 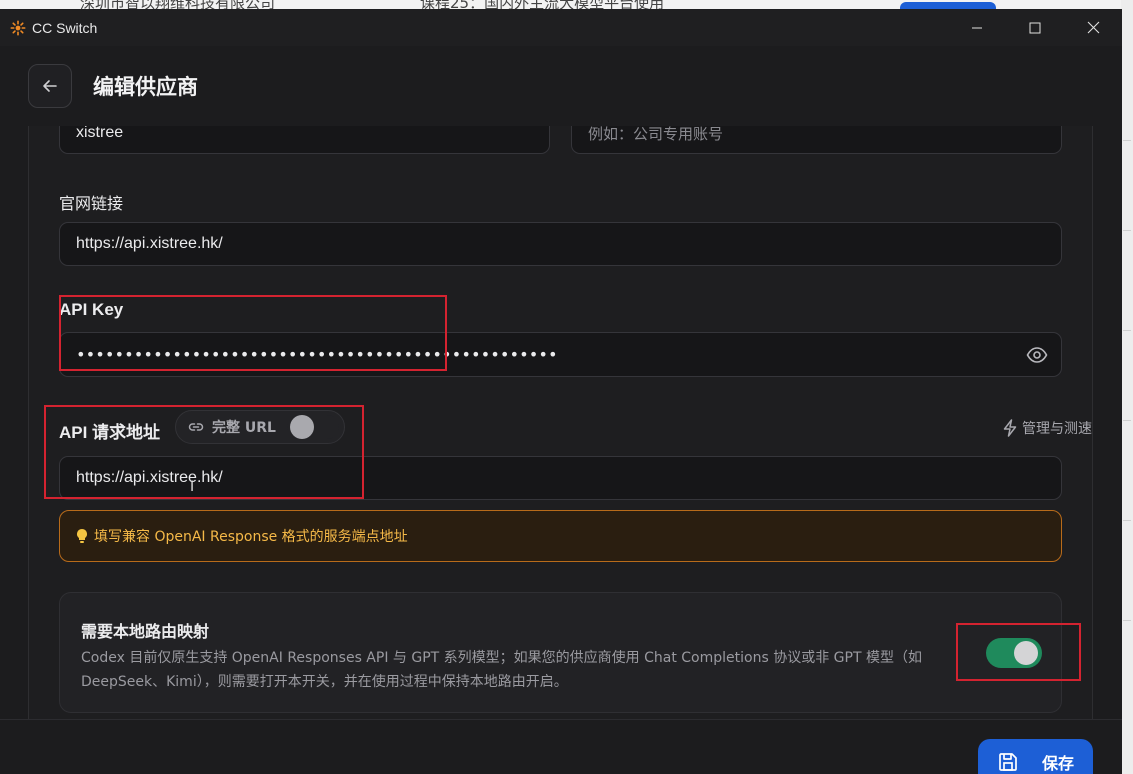 I want to click on page-header: 编辑供应商, so click(x=561, y=86).